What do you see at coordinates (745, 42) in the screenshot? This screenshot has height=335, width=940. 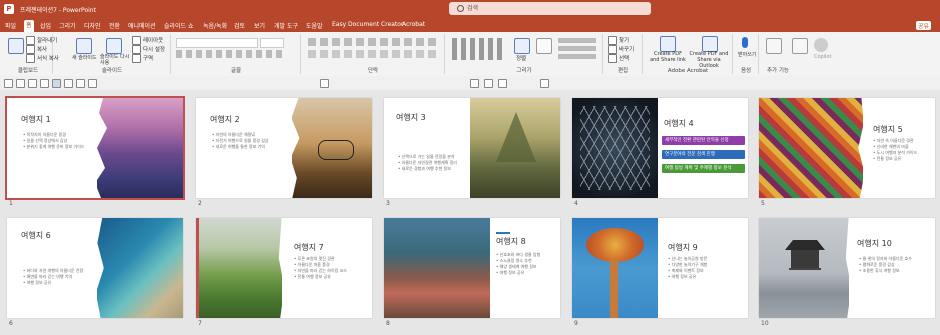 I see `microphone-icon` at bounding box center [745, 42].